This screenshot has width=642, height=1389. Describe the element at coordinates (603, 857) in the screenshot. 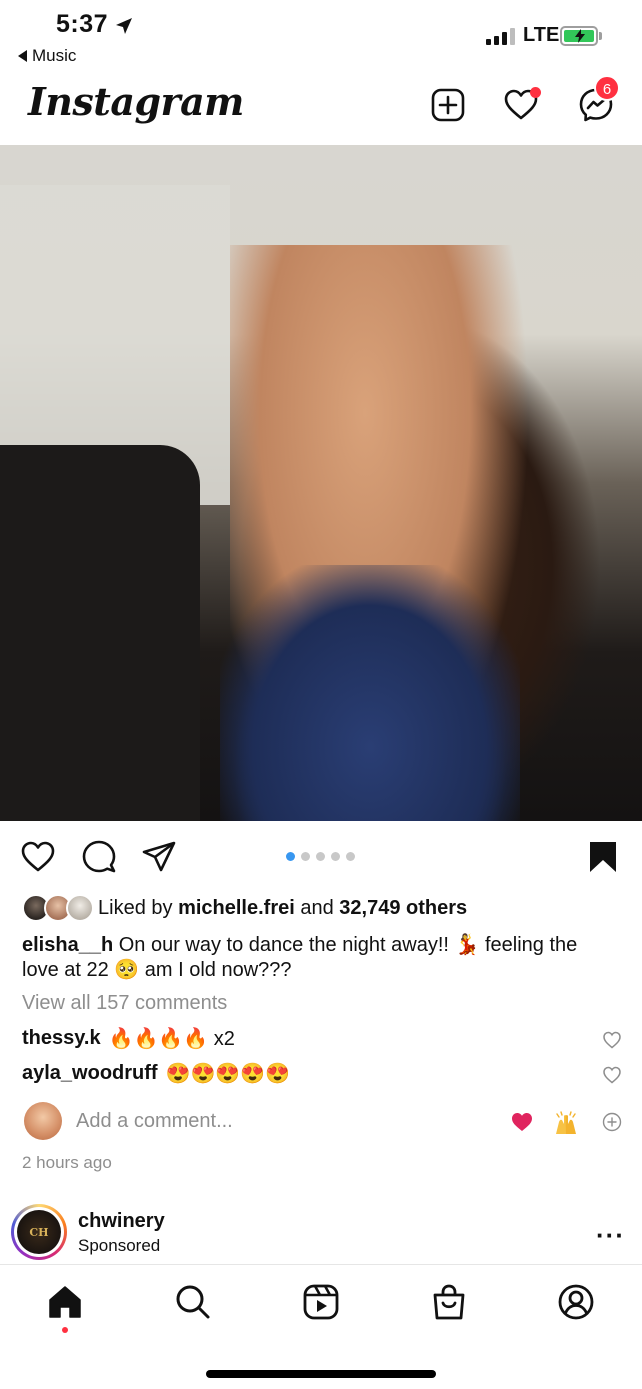

I see `save-icon` at that location.